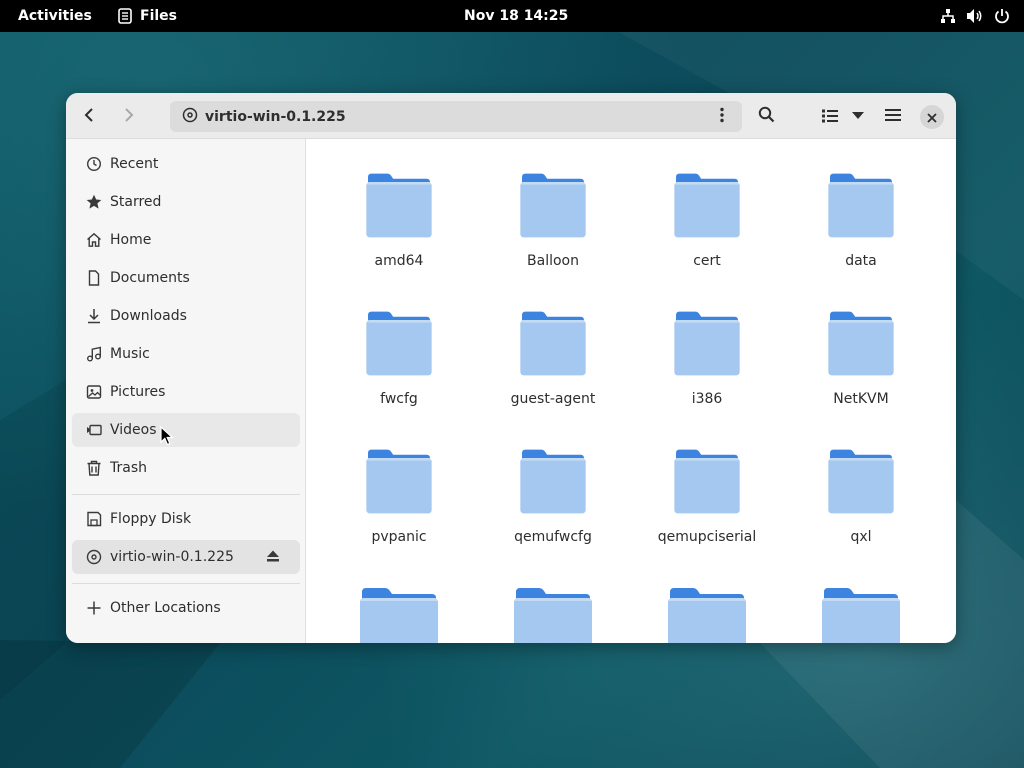  What do you see at coordinates (399, 399) in the screenshot?
I see `folder-name: fwcfg` at bounding box center [399, 399].